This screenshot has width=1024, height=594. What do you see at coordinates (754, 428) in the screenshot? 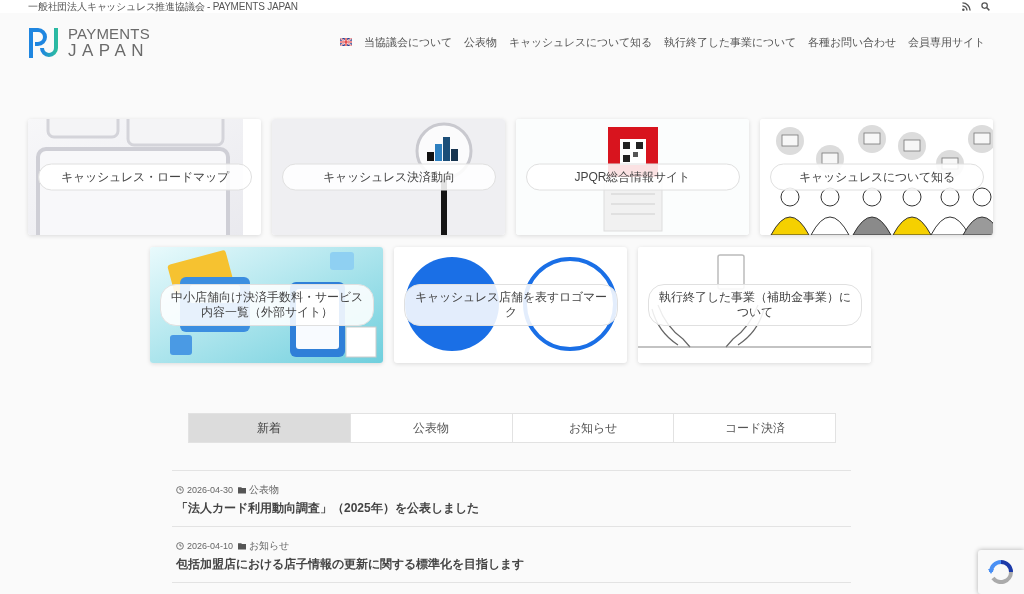
I see `tab: コード決済` at bounding box center [754, 428].